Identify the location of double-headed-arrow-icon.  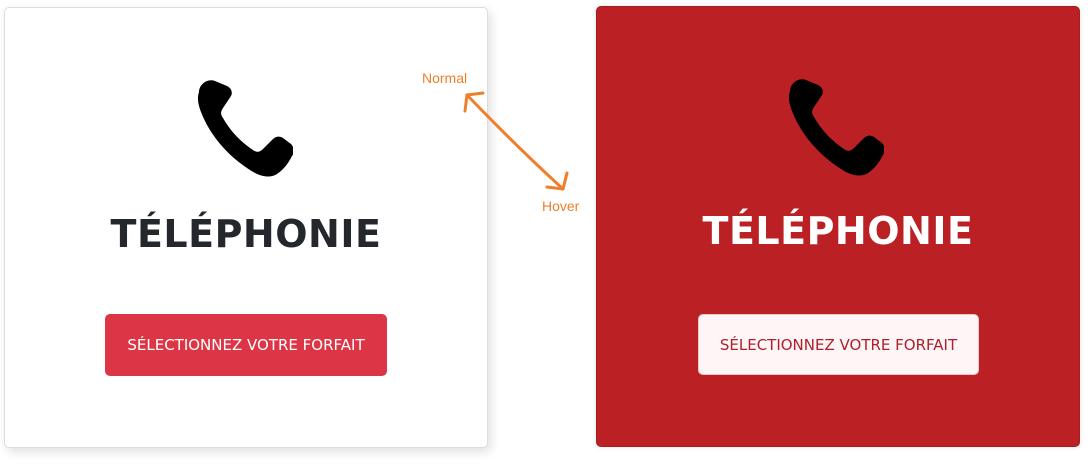
(516, 141).